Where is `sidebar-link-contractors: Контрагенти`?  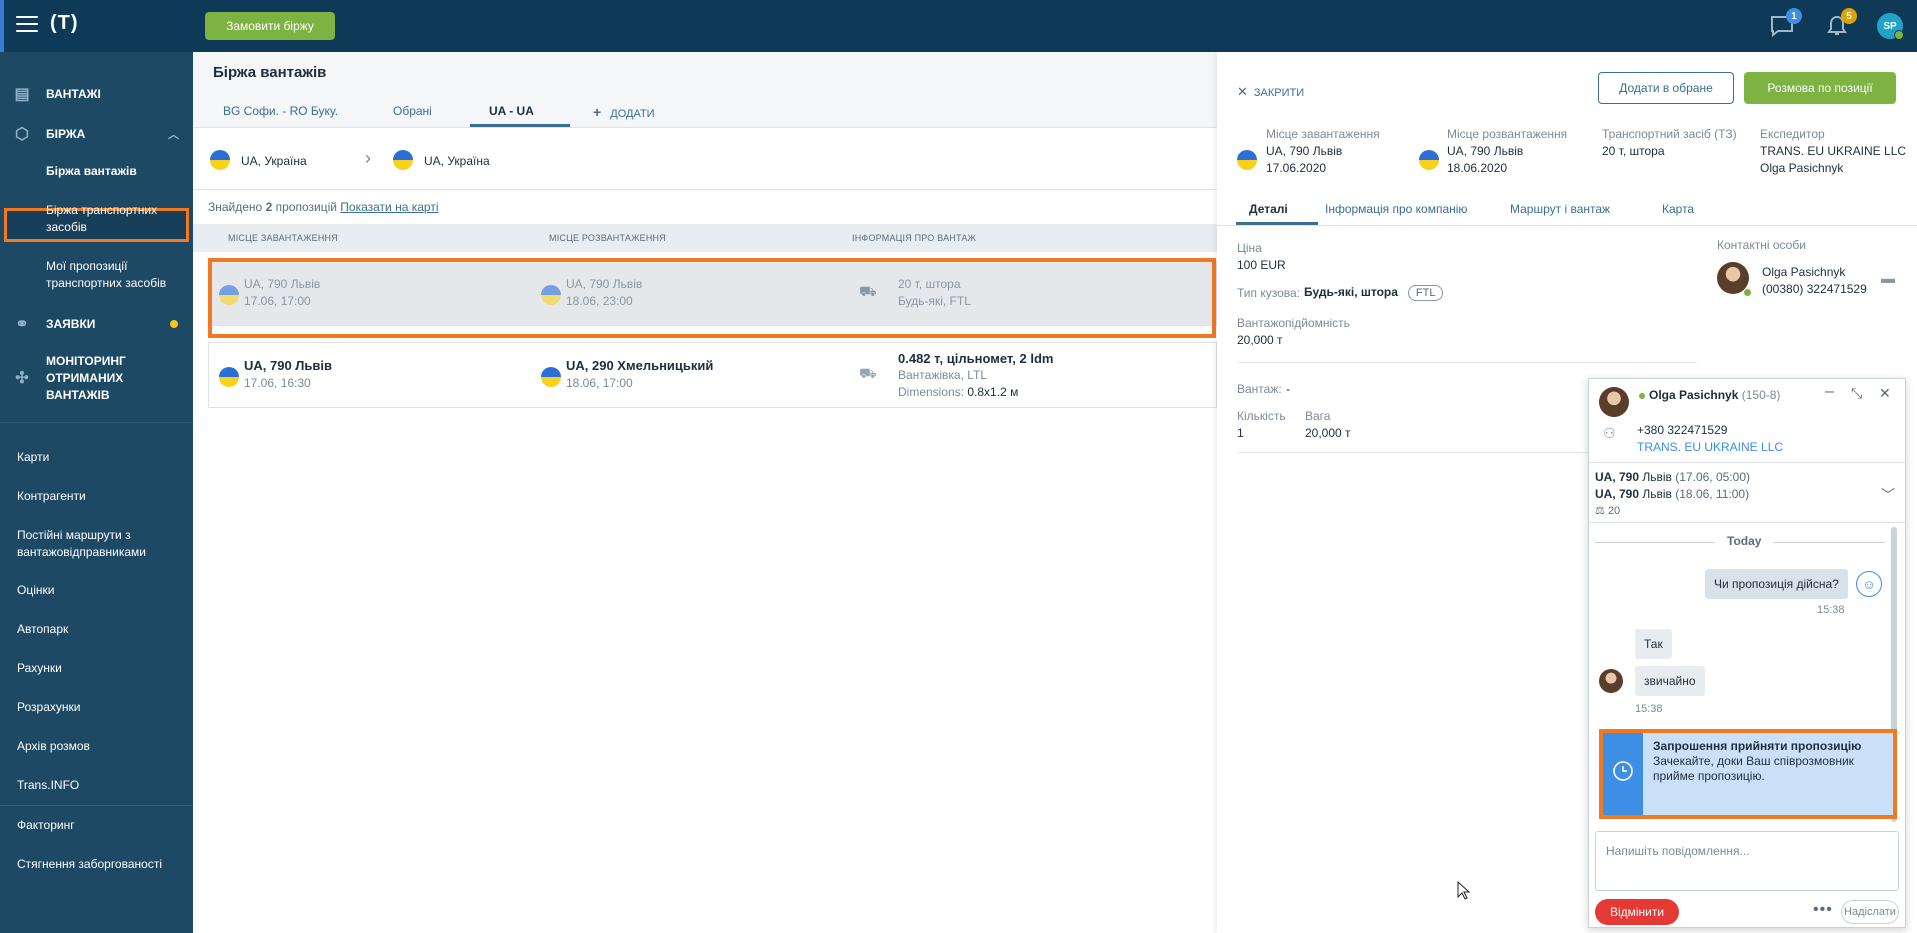
sidebar-link-contractors: Контрагенти is located at coordinates (102, 496).